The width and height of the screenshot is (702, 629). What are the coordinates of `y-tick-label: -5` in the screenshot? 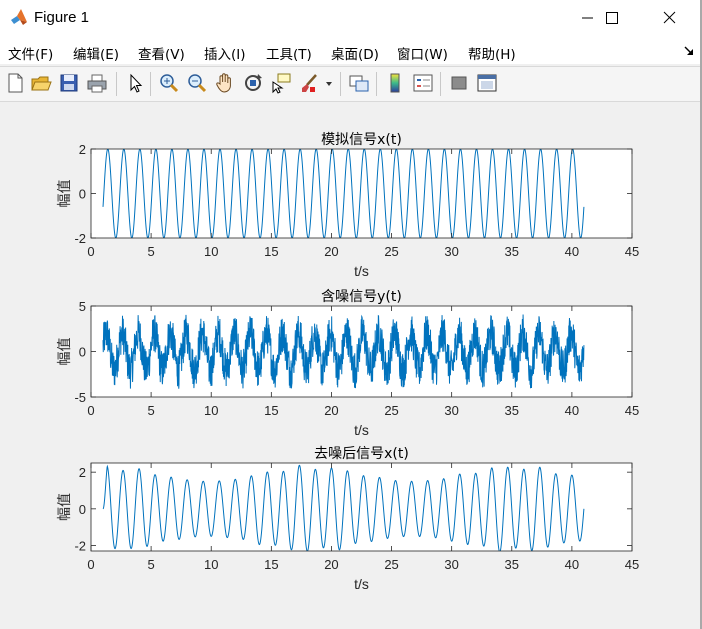 It's located at (80, 397).